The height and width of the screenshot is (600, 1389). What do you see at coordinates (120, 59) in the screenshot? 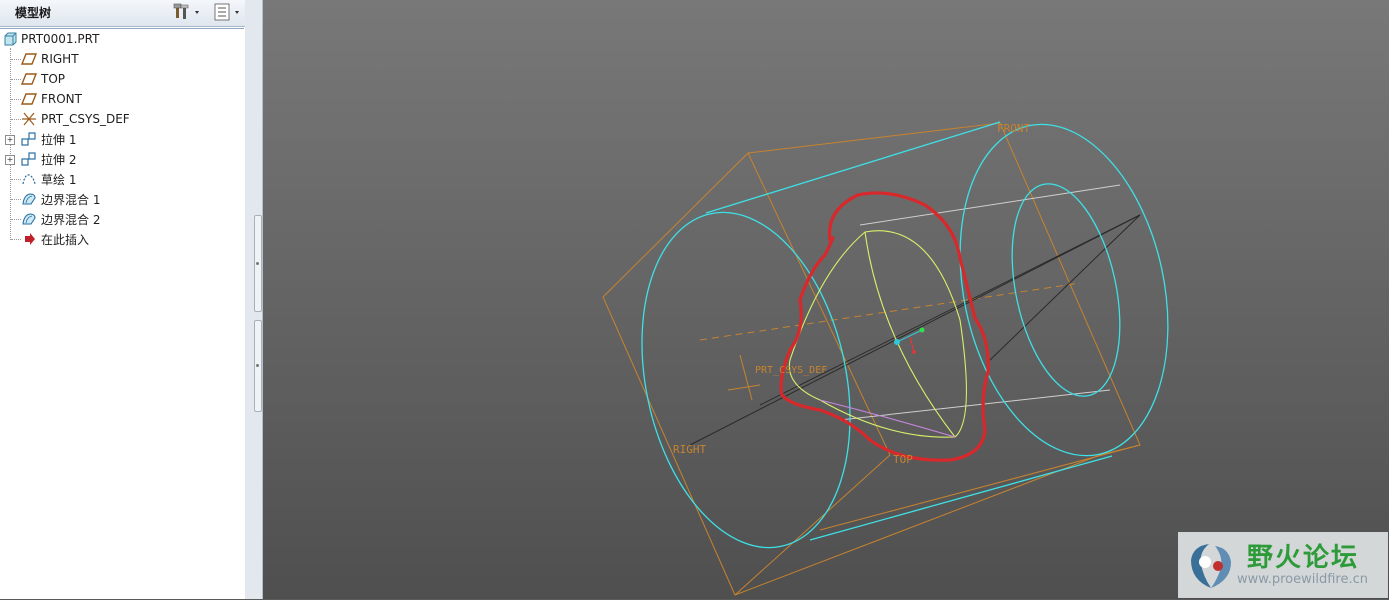
I see `tree-item-right-plane: RIGHT` at bounding box center [120, 59].